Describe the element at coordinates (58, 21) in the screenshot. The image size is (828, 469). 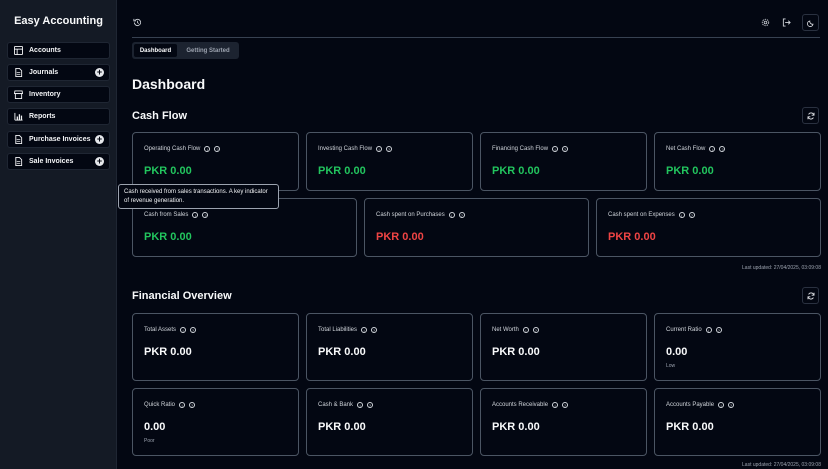
I see `app-title: Easy Accounting` at that location.